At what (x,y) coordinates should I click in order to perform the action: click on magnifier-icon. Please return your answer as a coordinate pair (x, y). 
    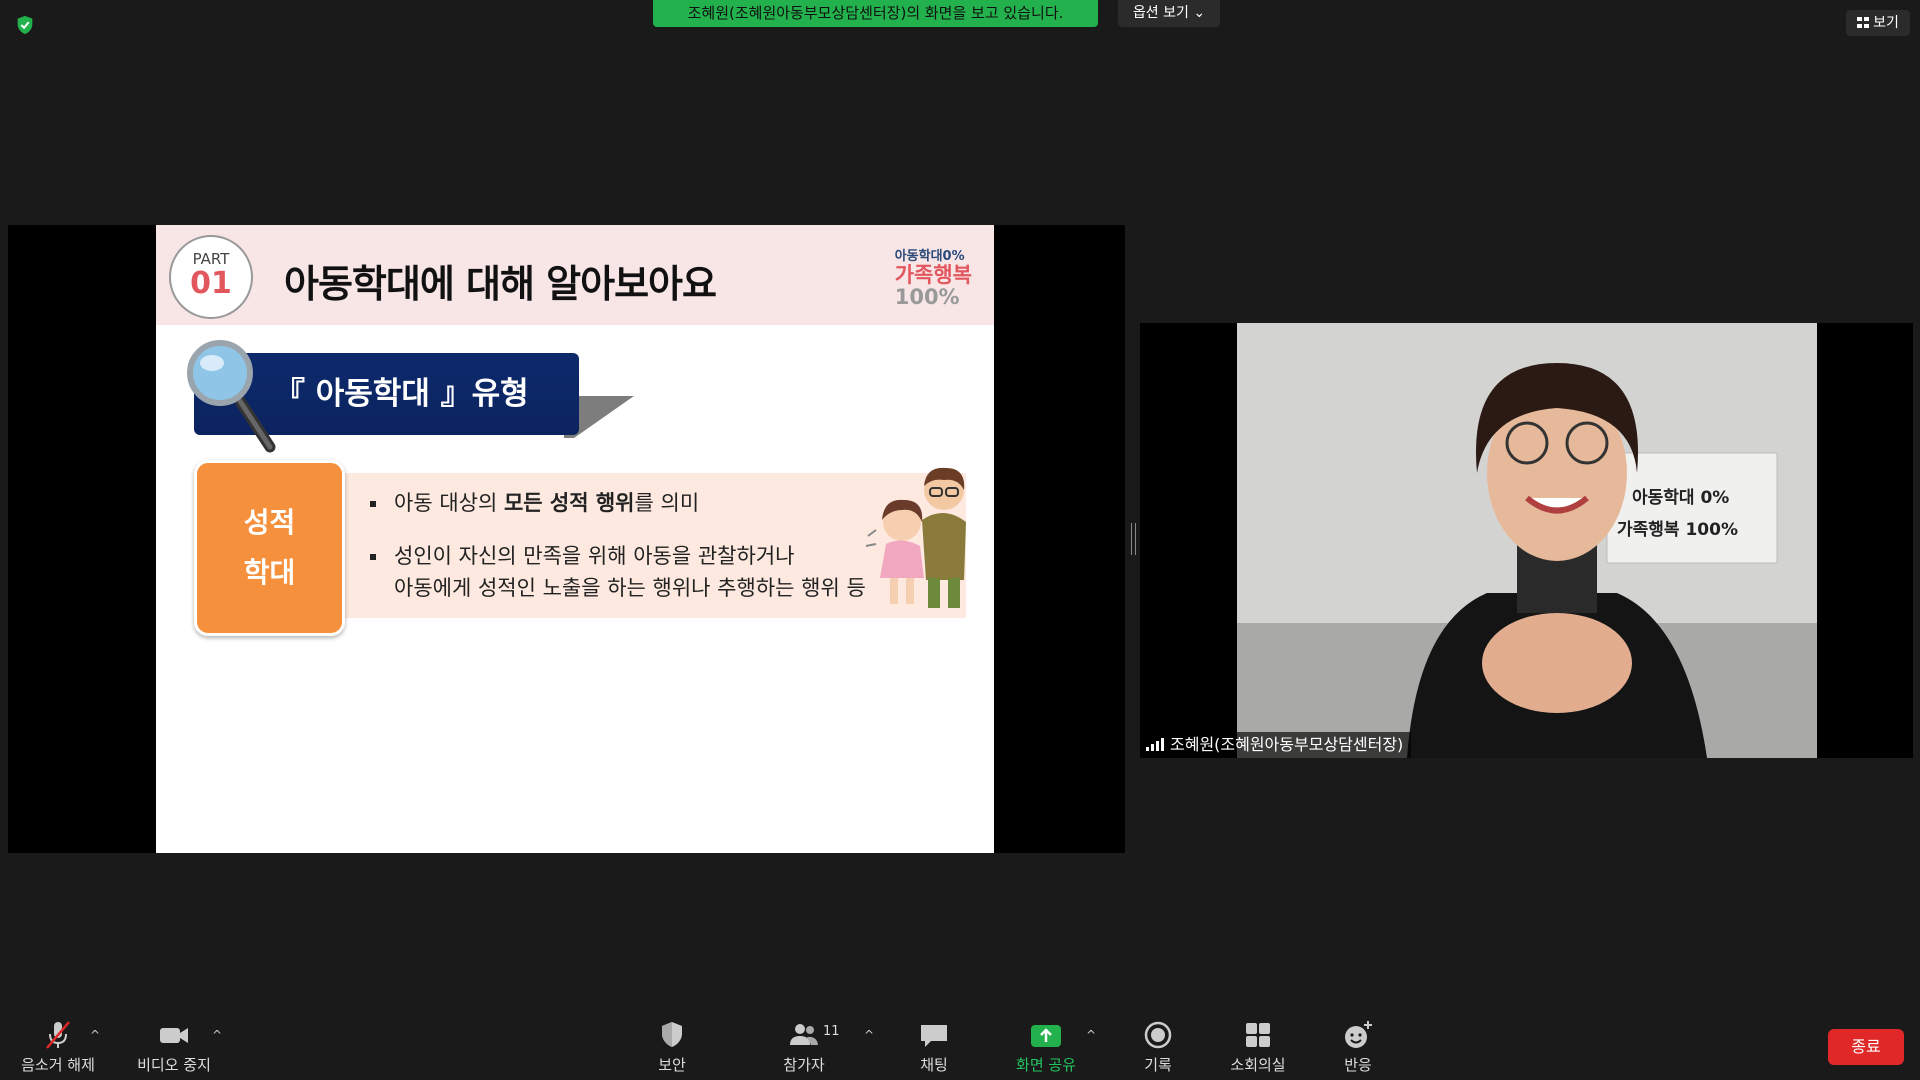
    Looking at the image, I should click on (231, 396).